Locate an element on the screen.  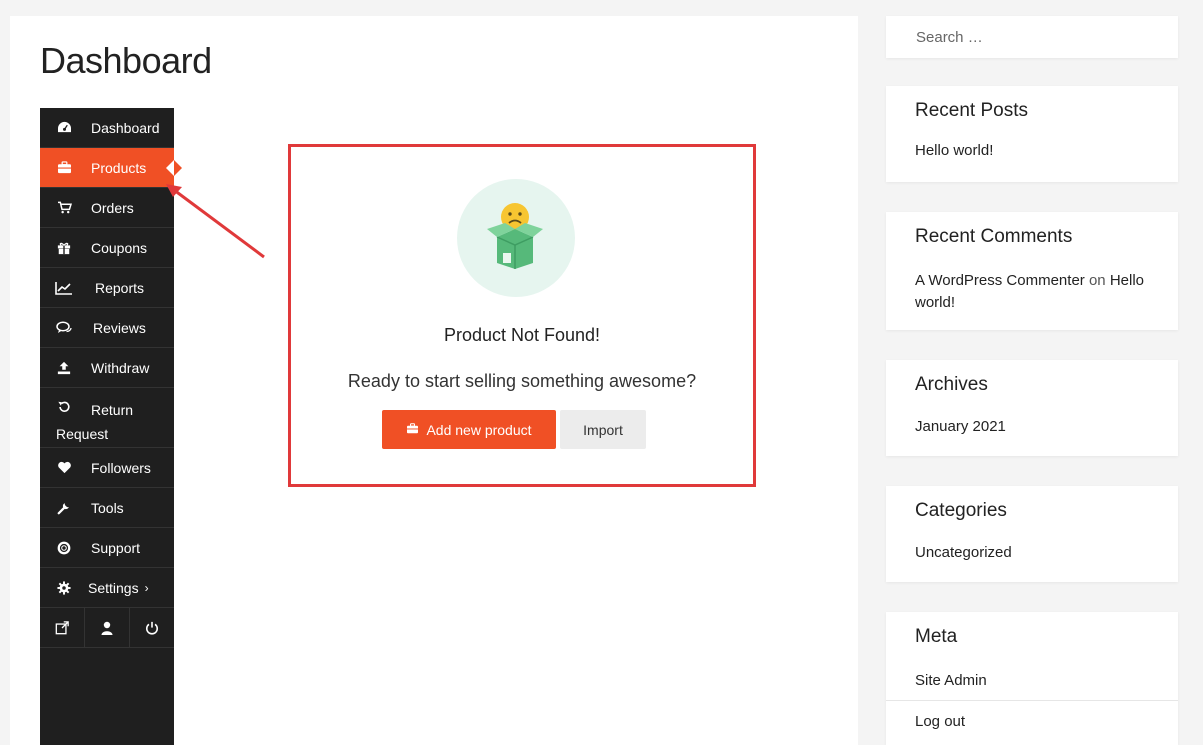
nav-label-withdraw: Withdraw is located at coordinates (120, 367).